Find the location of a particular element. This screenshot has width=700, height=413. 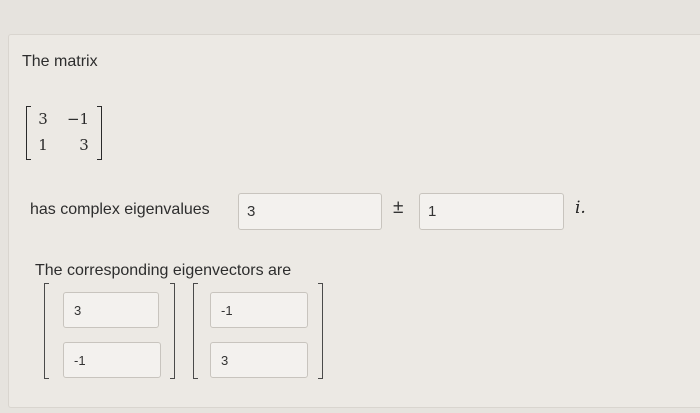

eigenvector-1-entry-2-value: -1 is located at coordinates (80, 360).